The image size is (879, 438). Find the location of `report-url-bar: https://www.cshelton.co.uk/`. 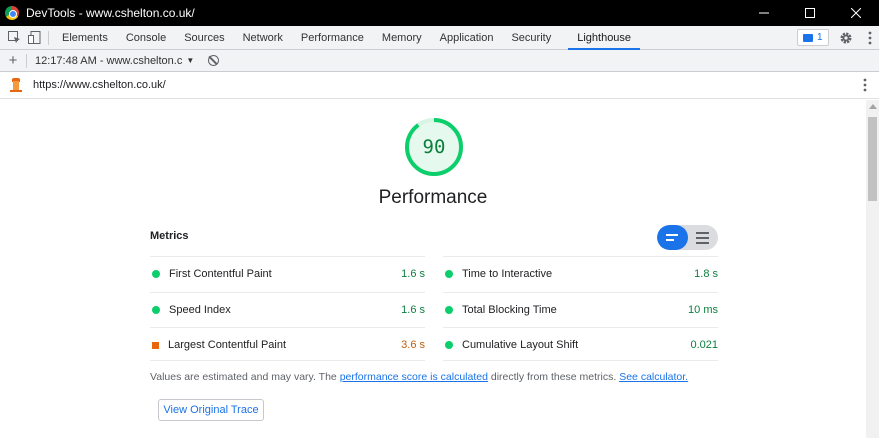

report-url-bar: https://www.cshelton.co.uk/ is located at coordinates (439, 85).